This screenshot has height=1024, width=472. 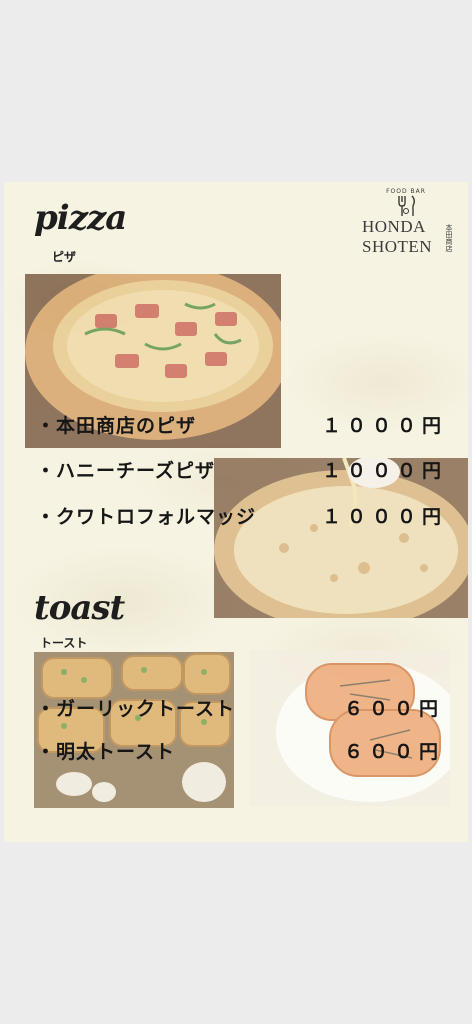 What do you see at coordinates (134, 730) in the screenshot?
I see `garlic-toast-photo` at bounding box center [134, 730].